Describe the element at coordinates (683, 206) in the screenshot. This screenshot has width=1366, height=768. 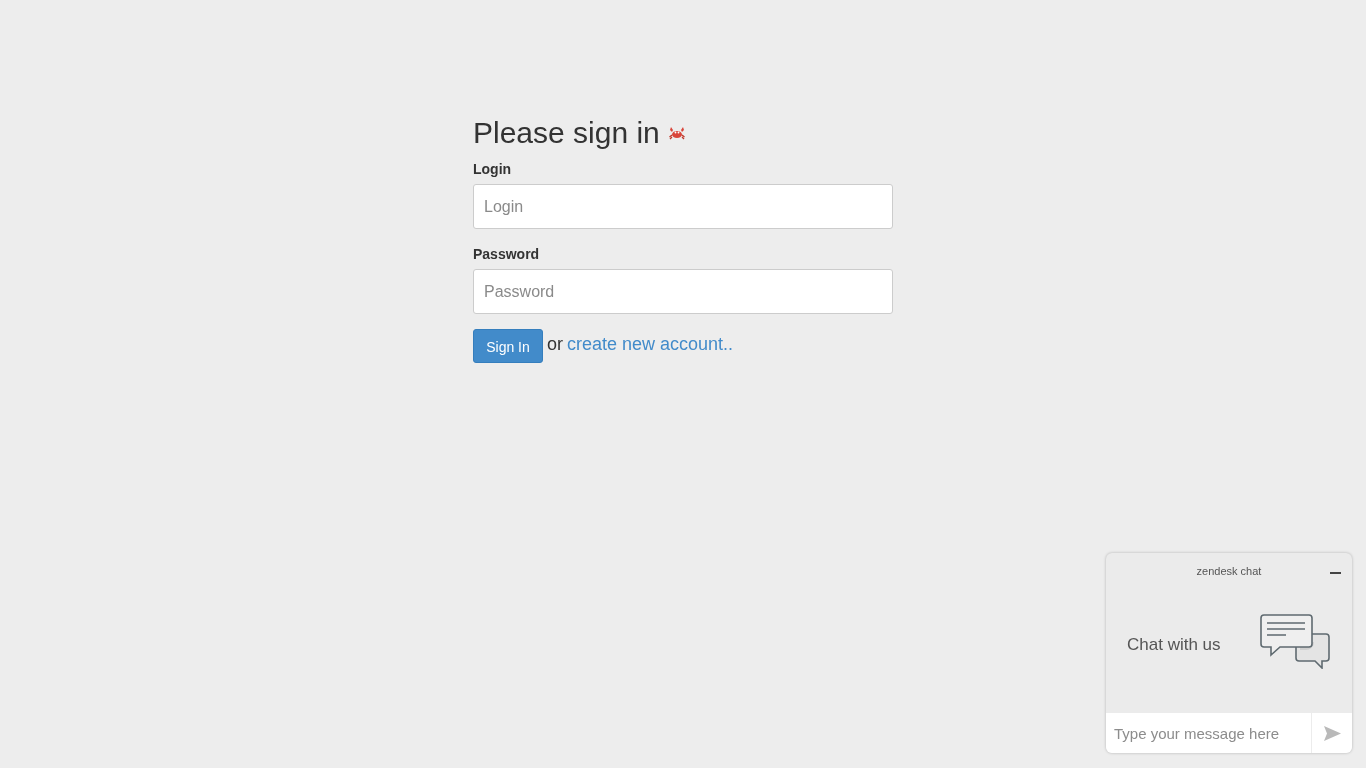
I see `input-field: Login` at that location.